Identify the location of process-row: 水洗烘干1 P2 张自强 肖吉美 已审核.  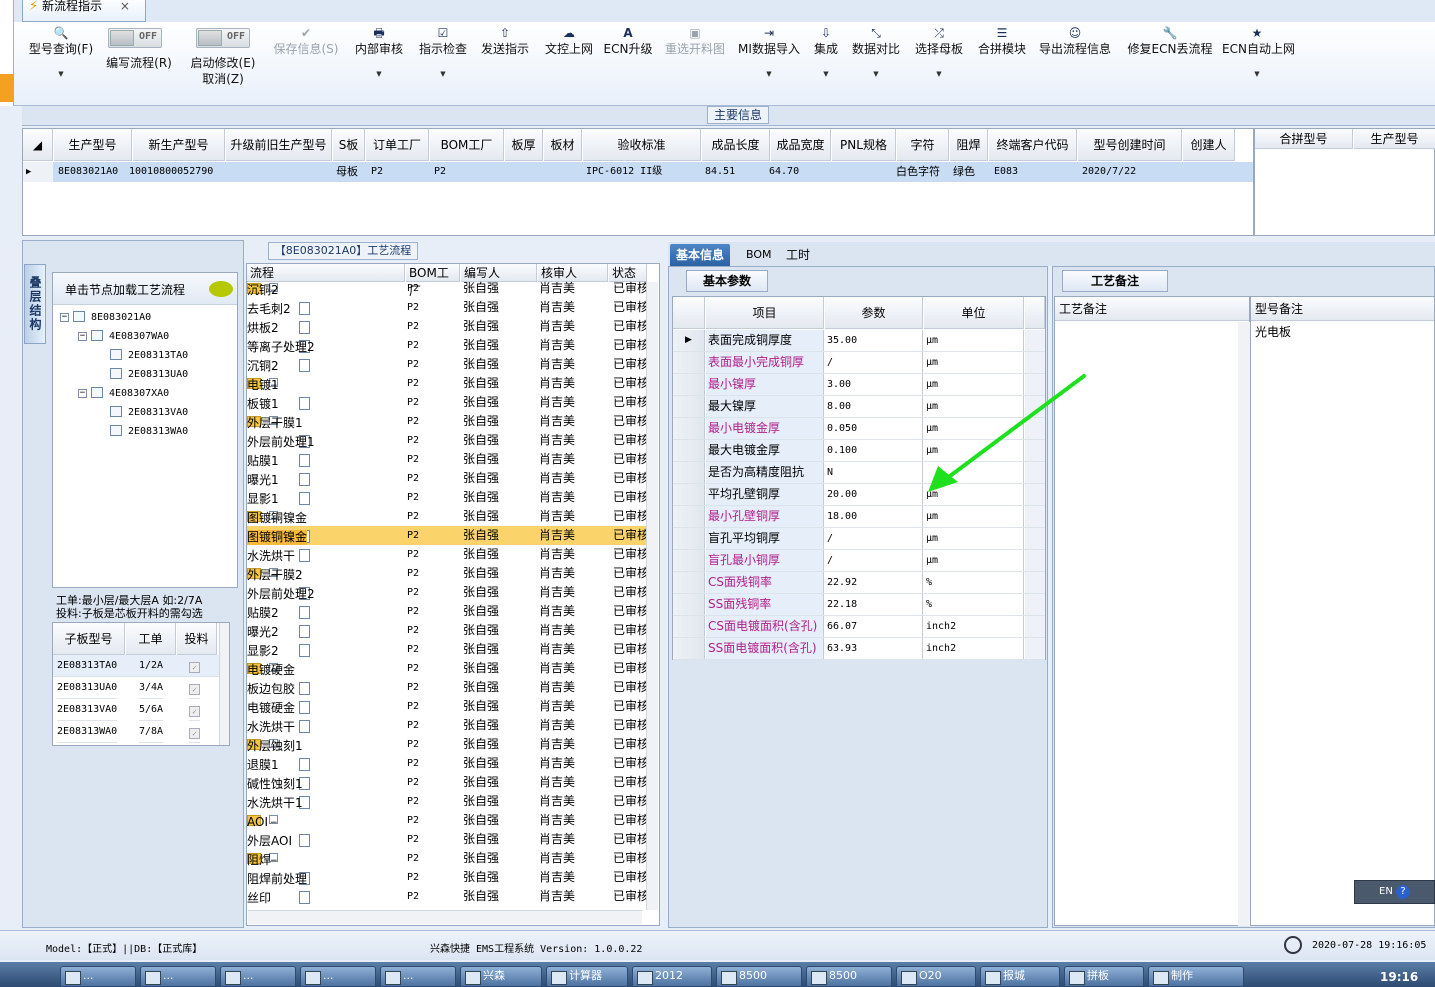
(448, 801).